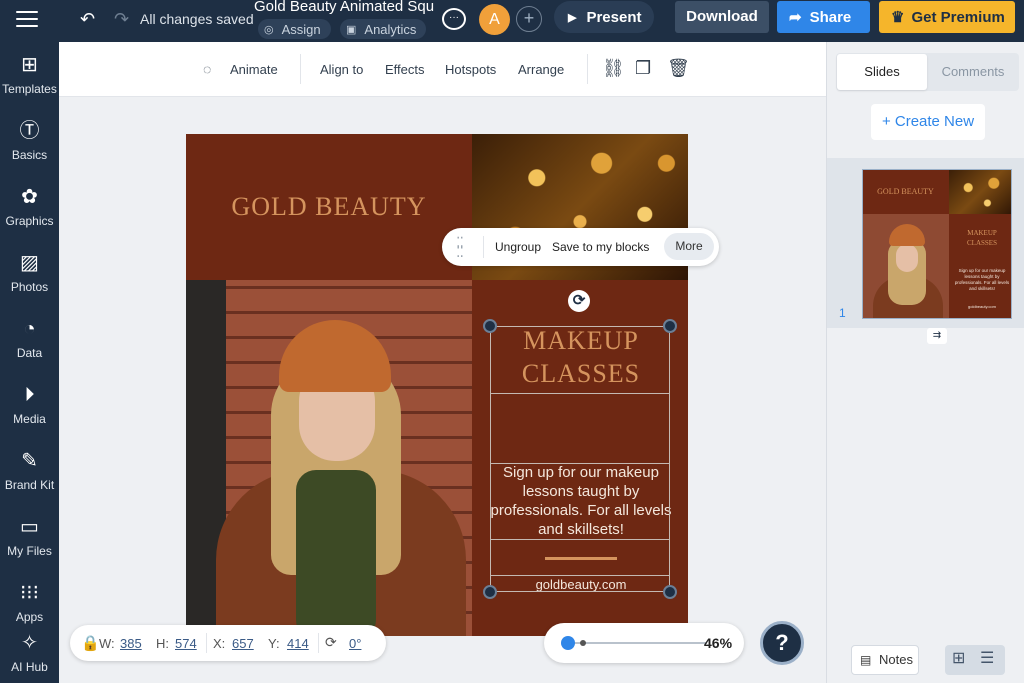  Describe the element at coordinates (29, 65) in the screenshot. I see `templates-icon: ⊞` at that location.